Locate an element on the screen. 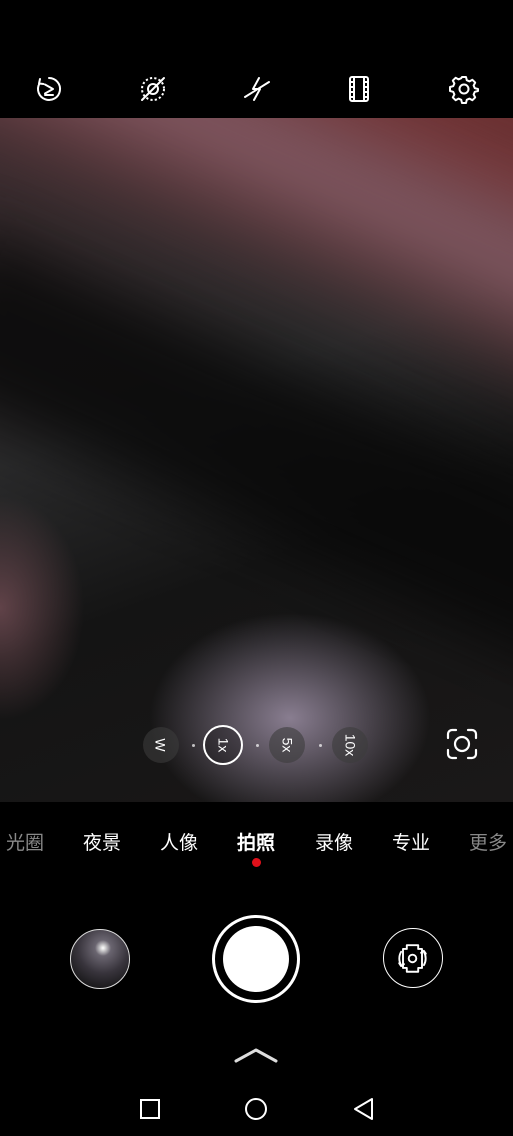 Image resolution: width=513 pixels, height=1136 pixels. flip-camera-icon is located at coordinates (413, 958).